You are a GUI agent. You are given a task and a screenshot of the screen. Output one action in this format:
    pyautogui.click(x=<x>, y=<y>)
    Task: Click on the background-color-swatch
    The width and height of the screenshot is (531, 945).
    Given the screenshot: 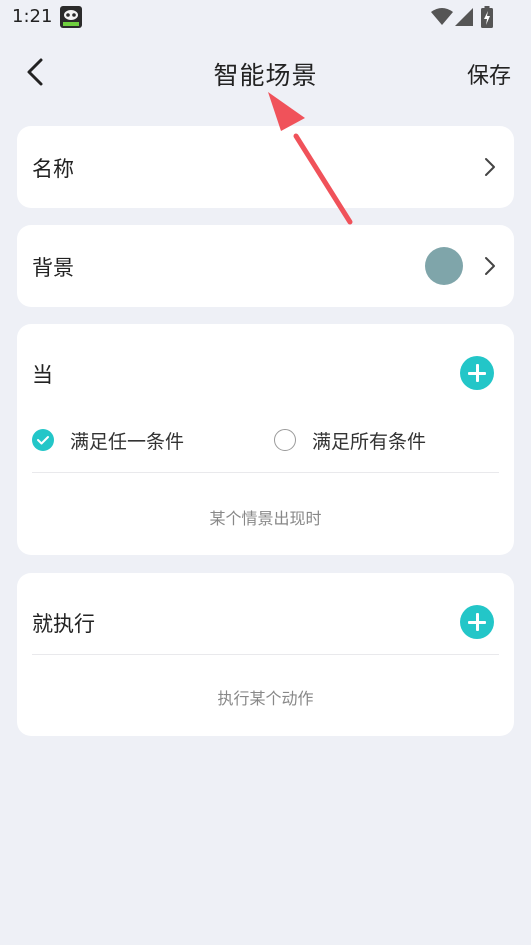 What is the action you would take?
    pyautogui.click(x=444, y=266)
    